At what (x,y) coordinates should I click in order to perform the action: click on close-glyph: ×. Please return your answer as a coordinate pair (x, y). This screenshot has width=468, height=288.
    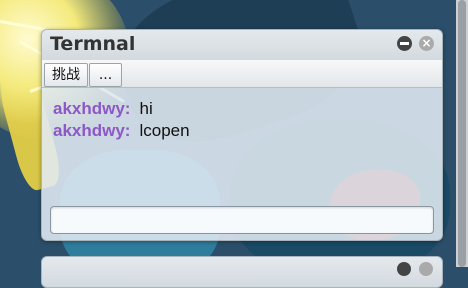
    Looking at the image, I should click on (426, 43).